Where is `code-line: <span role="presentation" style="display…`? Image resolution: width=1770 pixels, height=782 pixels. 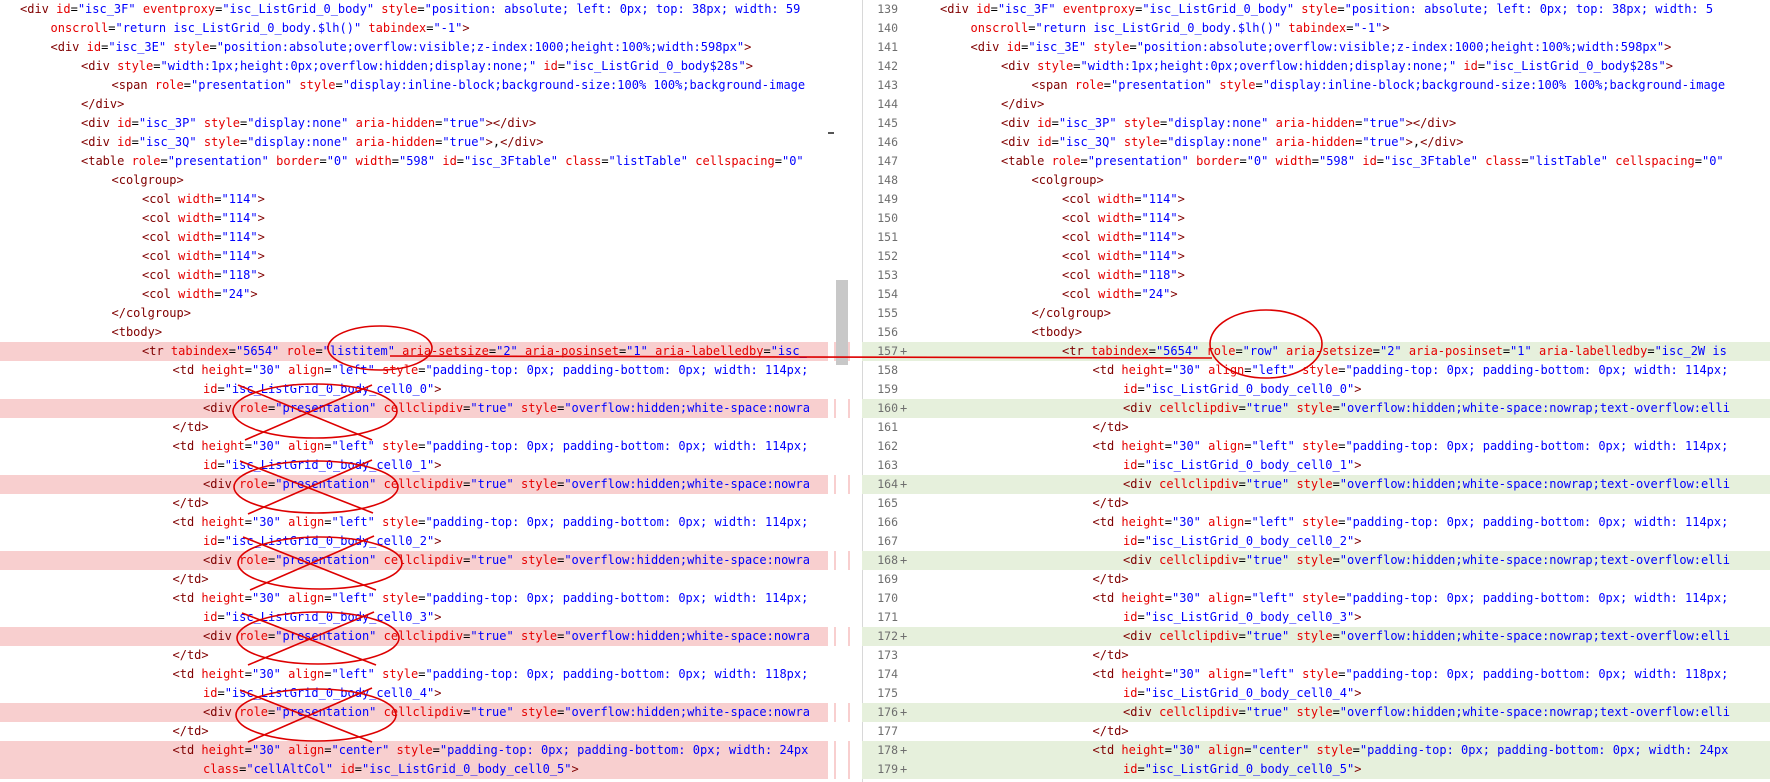
code-line: <span role="presentation" style="display… is located at coordinates (425, 85).